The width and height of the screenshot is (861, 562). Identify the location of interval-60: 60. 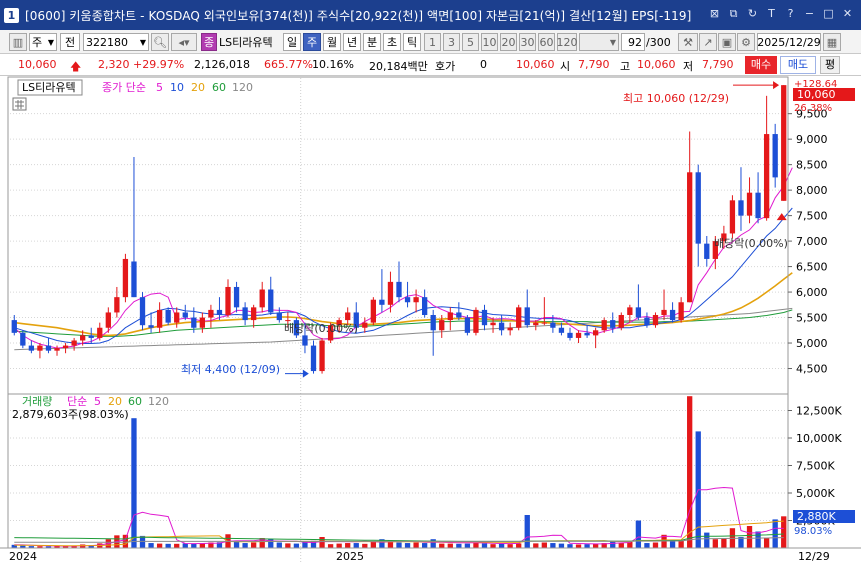
(546, 42).